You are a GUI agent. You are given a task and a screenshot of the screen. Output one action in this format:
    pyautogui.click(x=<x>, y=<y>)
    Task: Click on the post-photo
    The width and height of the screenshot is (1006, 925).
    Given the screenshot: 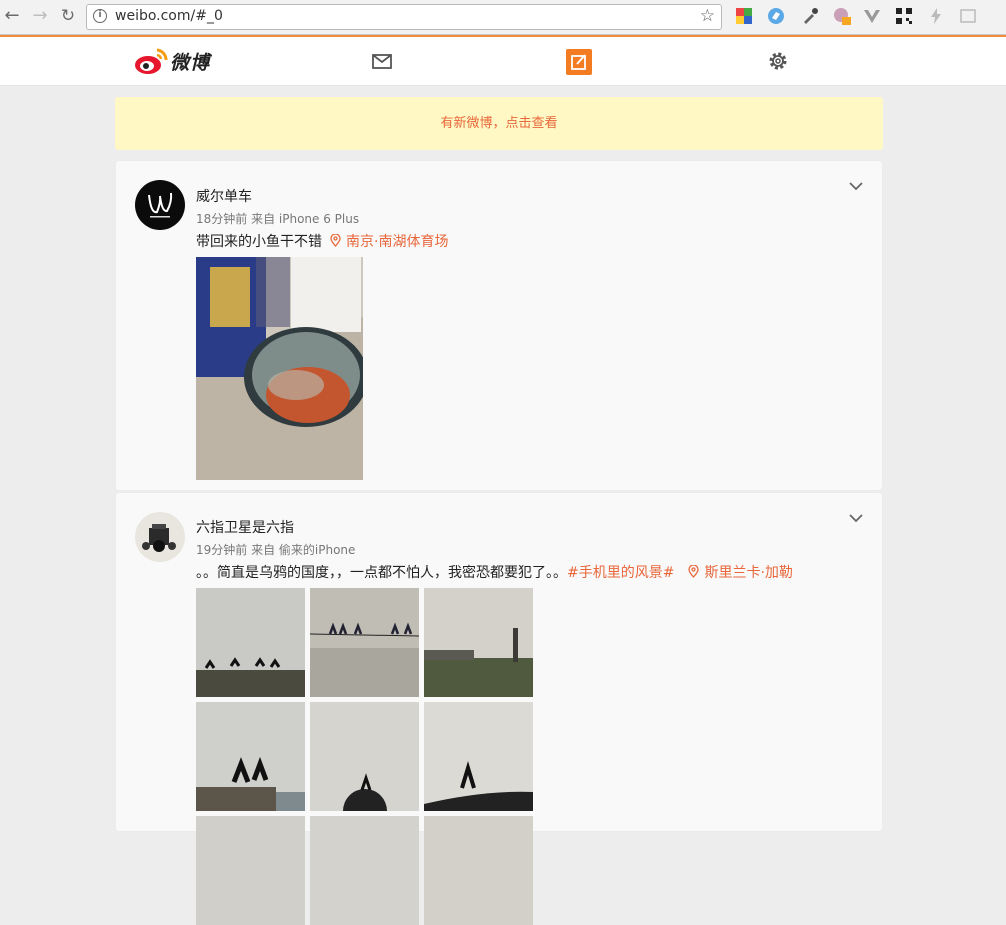 What is the action you would take?
    pyautogui.click(x=279, y=368)
    